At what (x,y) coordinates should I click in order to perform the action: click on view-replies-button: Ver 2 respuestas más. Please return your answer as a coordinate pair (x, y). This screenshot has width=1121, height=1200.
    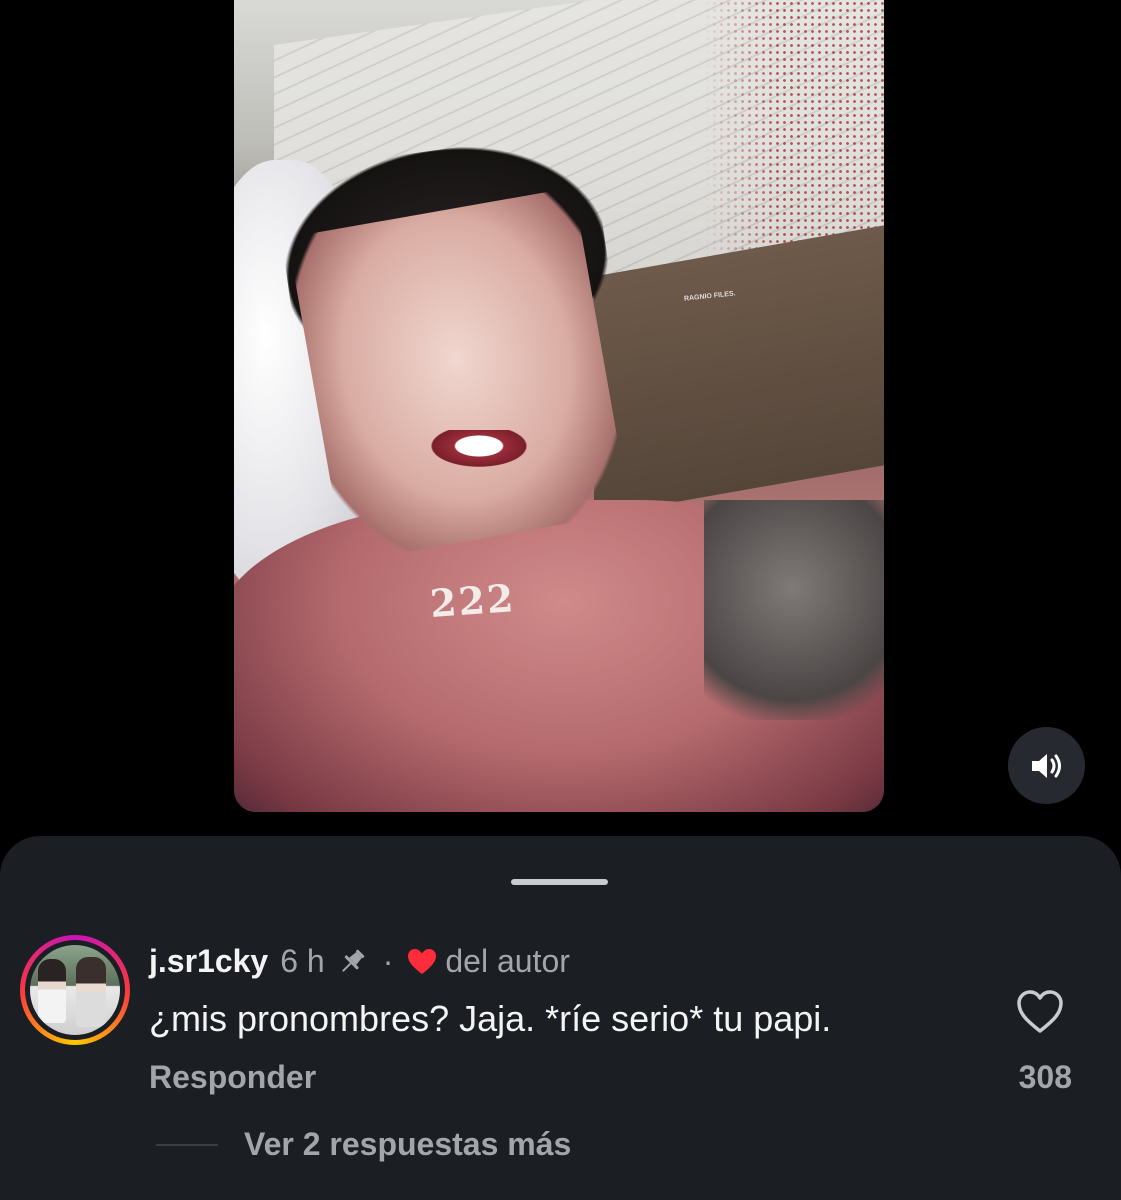
    Looking at the image, I should click on (407, 1144).